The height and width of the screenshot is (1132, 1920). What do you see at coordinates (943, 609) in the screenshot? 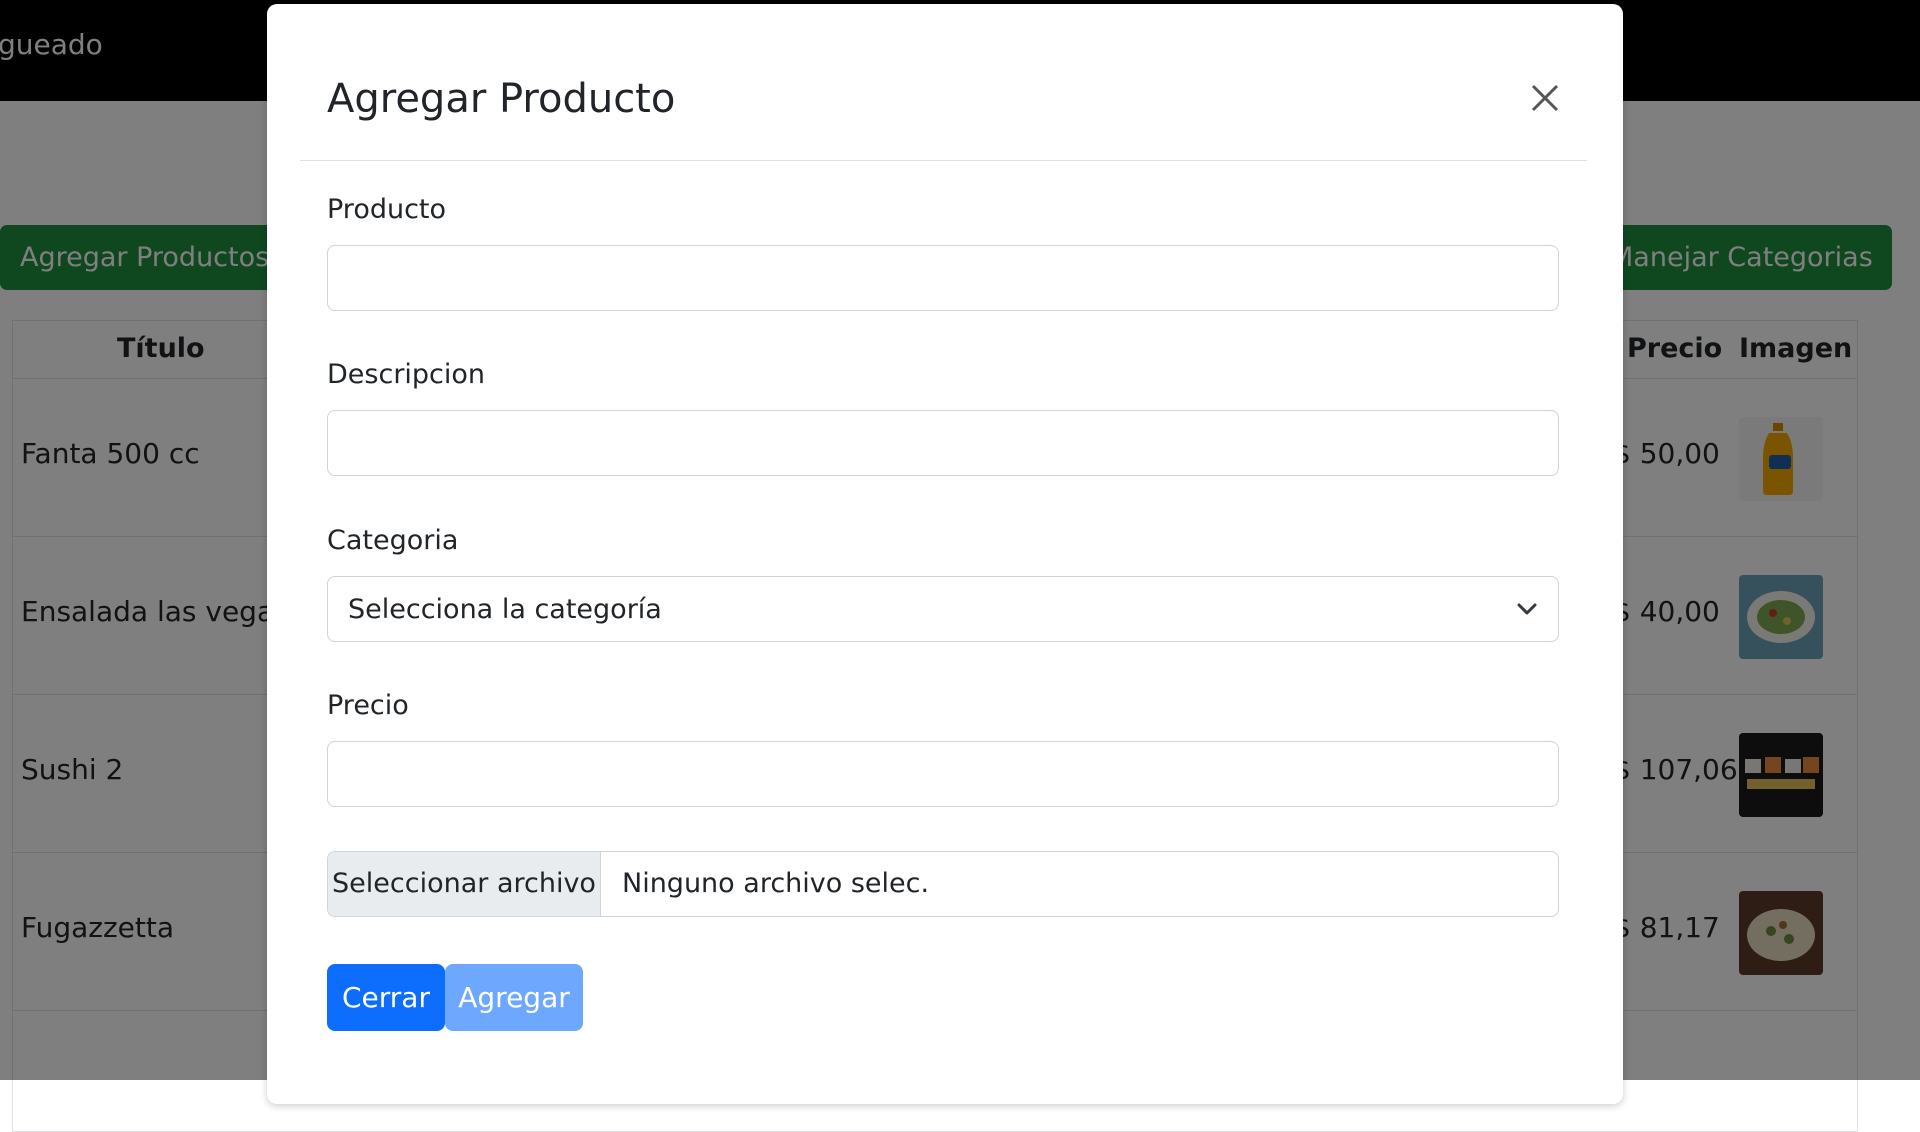
I see `categoria-select: Selecciona la categoría` at bounding box center [943, 609].